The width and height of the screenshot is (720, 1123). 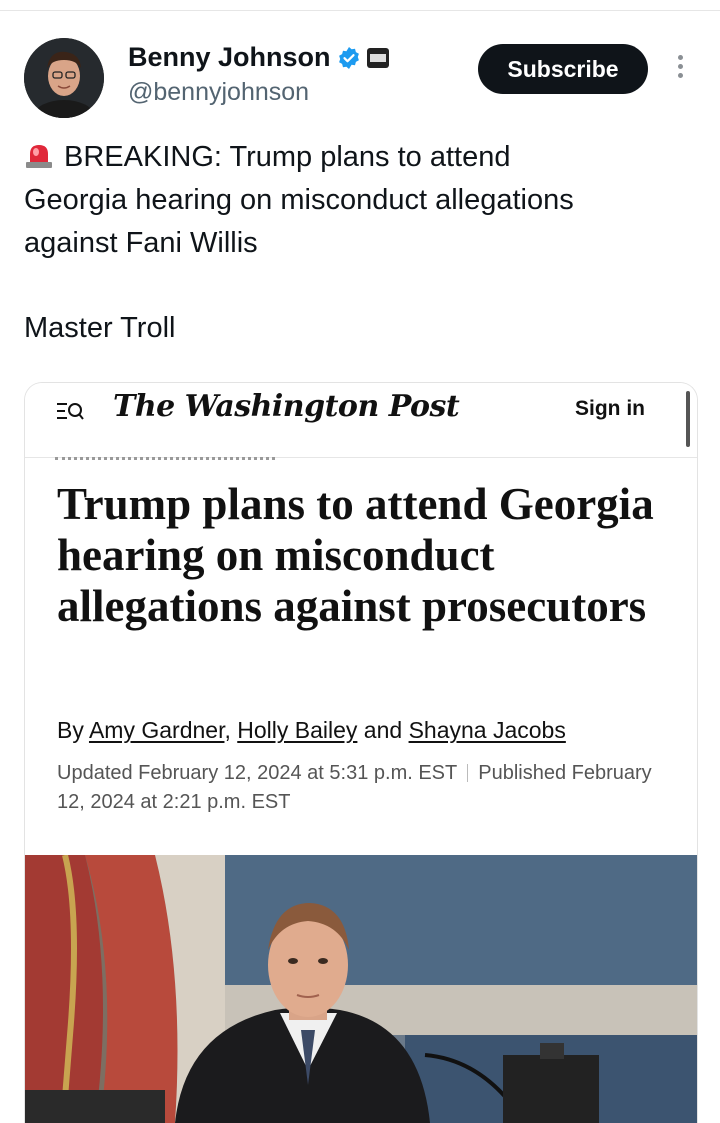 What do you see at coordinates (141, 243) in the screenshot?
I see `tweet-line-3: against Fani Willis` at bounding box center [141, 243].